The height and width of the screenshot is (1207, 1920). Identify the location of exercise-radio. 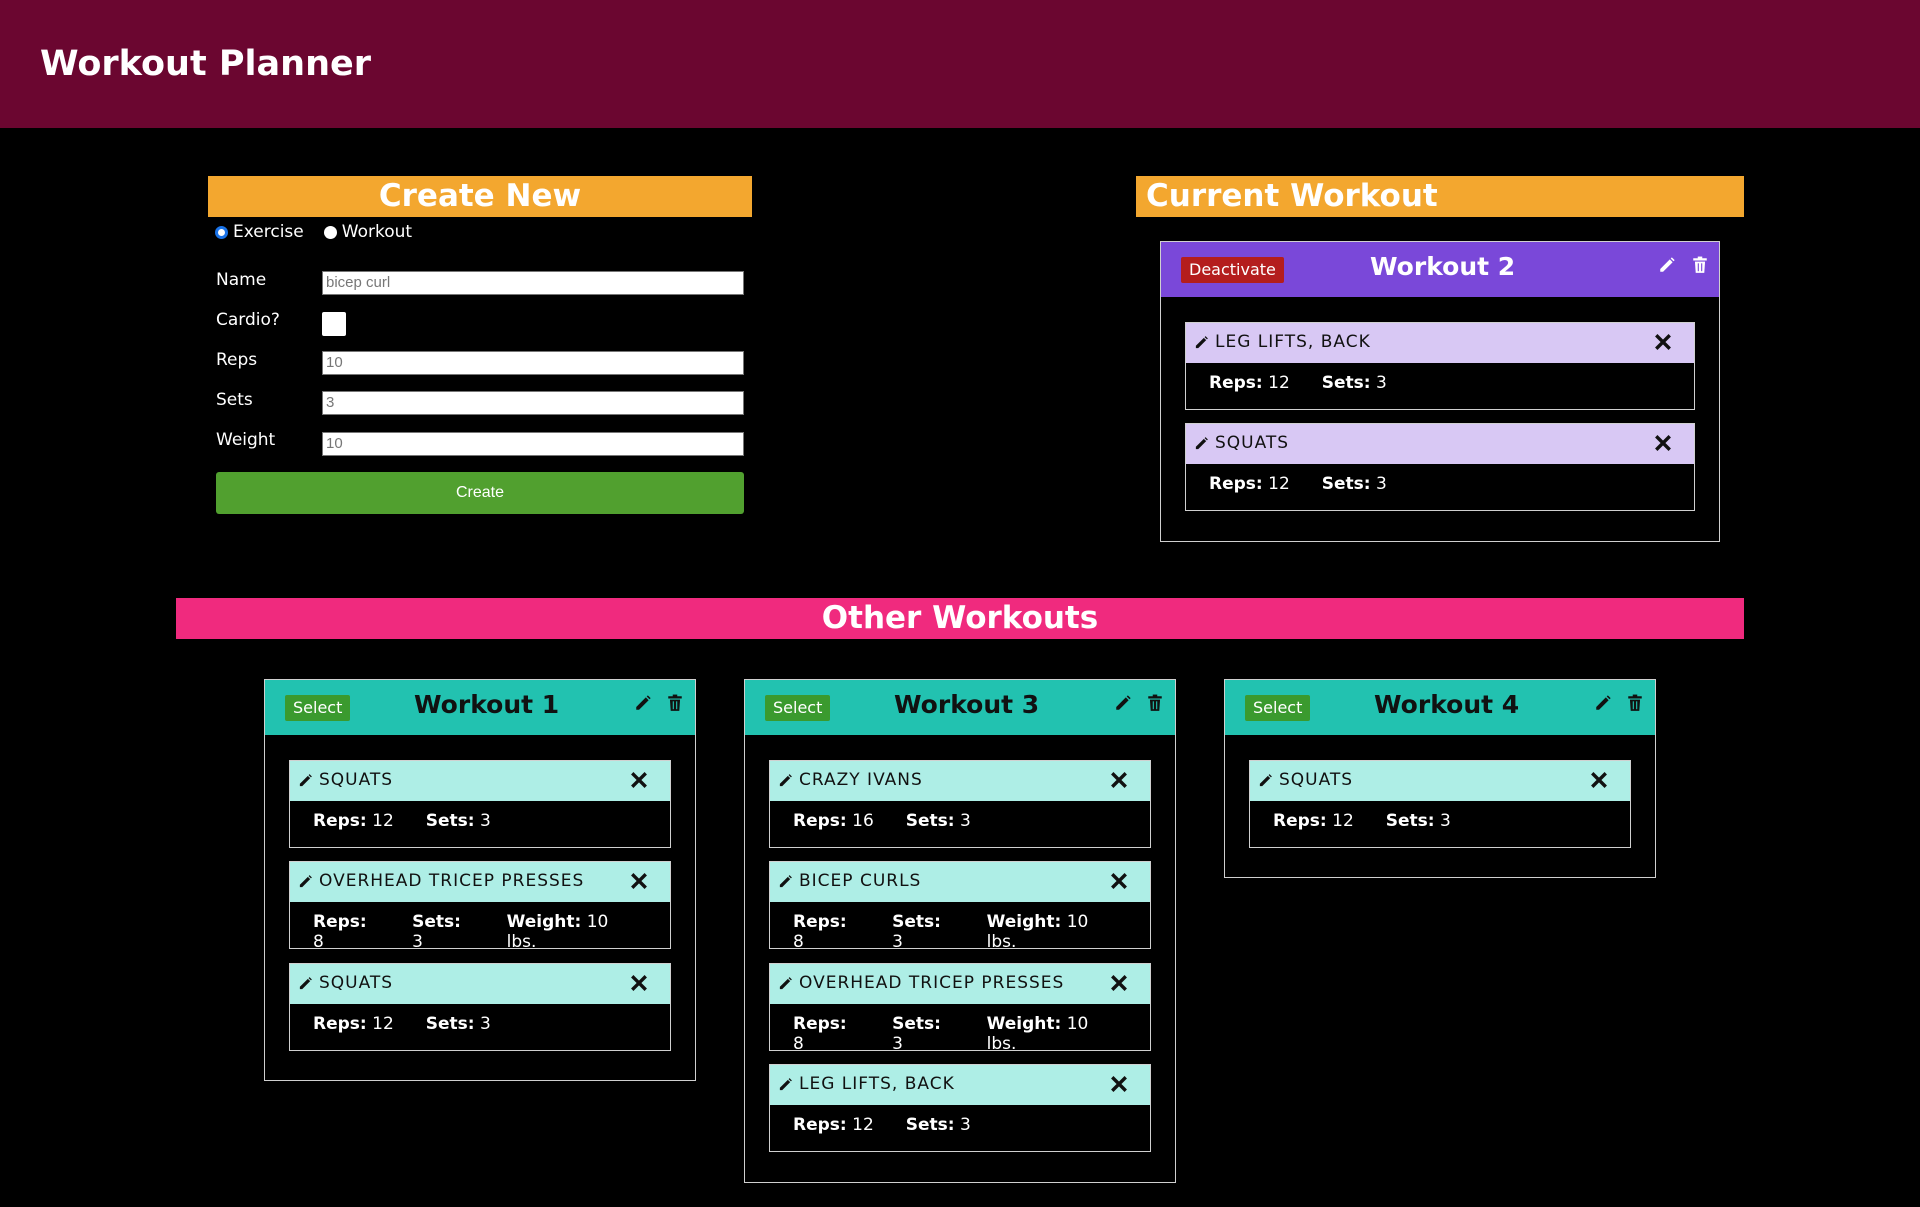
(221, 232).